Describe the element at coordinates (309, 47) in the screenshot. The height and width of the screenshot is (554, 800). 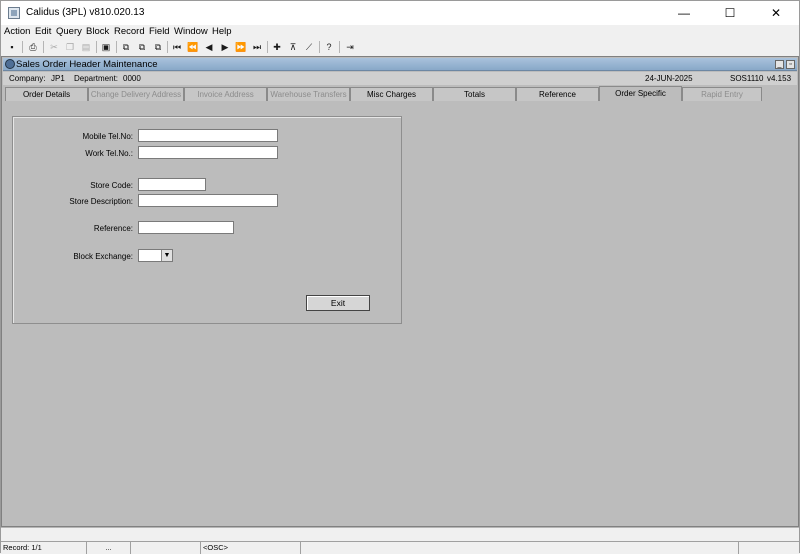
I see `clear-record-icon: ⟋` at that location.